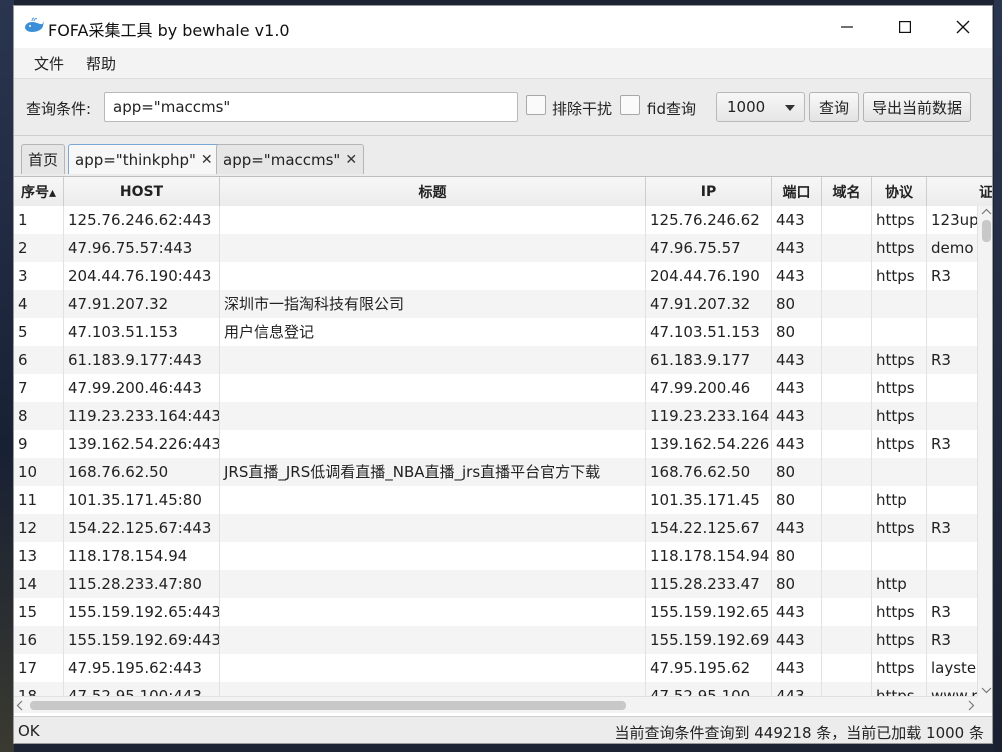  Describe the element at coordinates (142, 416) in the screenshot. I see `cell-host: 119.23.233.164:443` at that location.